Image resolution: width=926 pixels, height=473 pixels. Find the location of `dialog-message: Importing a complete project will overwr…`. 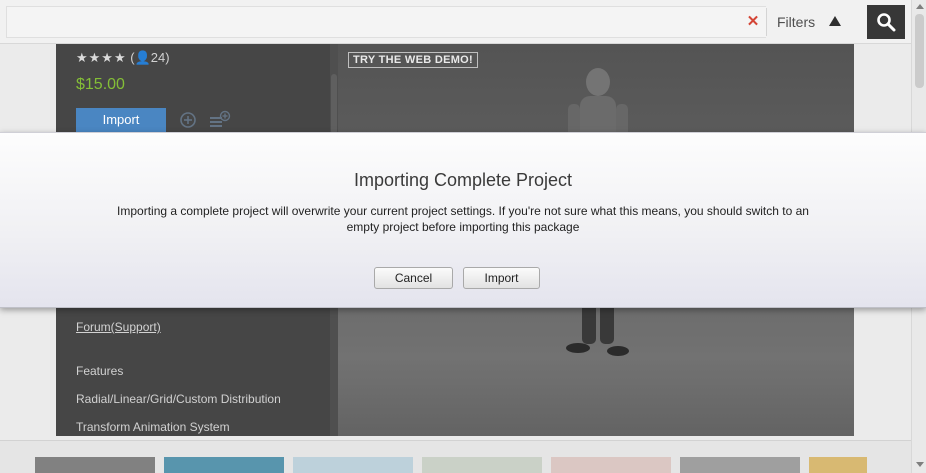

dialog-message: Importing a complete project will overwr… is located at coordinates (463, 219).